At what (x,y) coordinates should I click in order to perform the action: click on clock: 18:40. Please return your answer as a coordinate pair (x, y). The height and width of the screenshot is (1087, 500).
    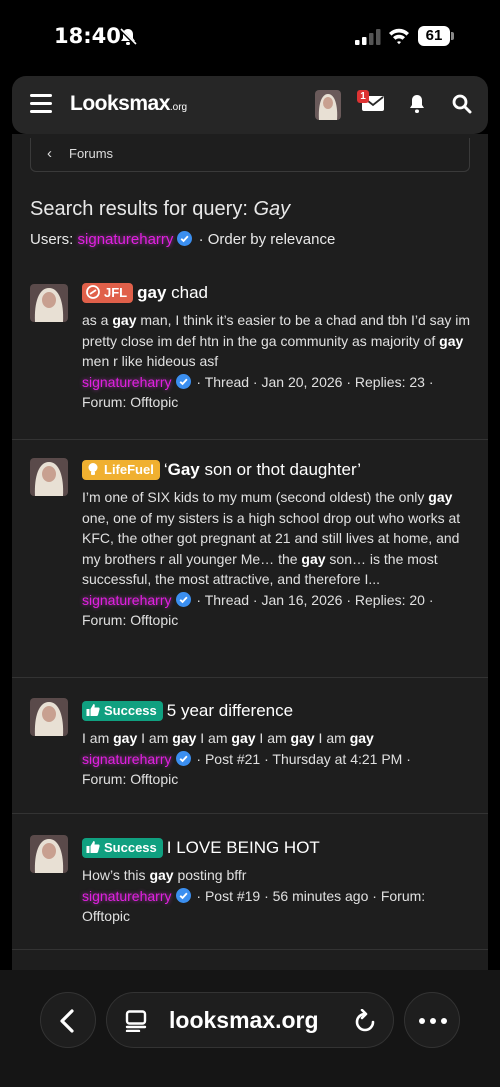
    Looking at the image, I should click on (87, 36).